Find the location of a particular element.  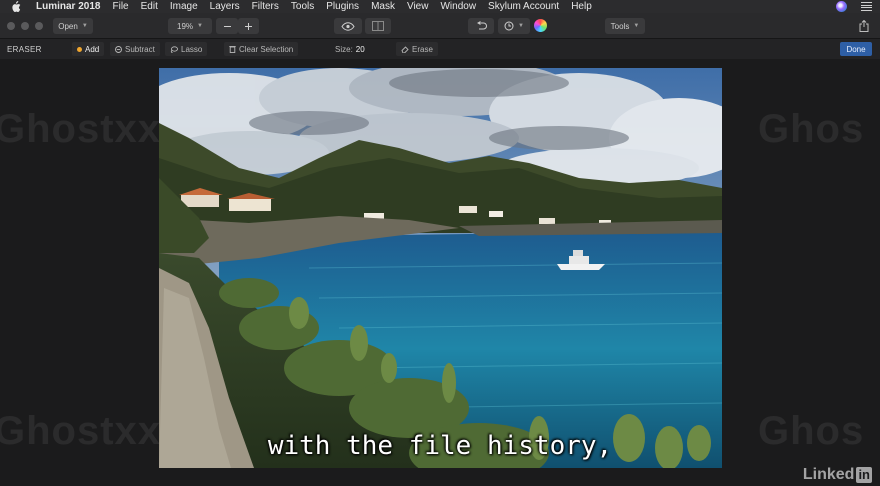

menu-layers: Layers is located at coordinates (225, 6).